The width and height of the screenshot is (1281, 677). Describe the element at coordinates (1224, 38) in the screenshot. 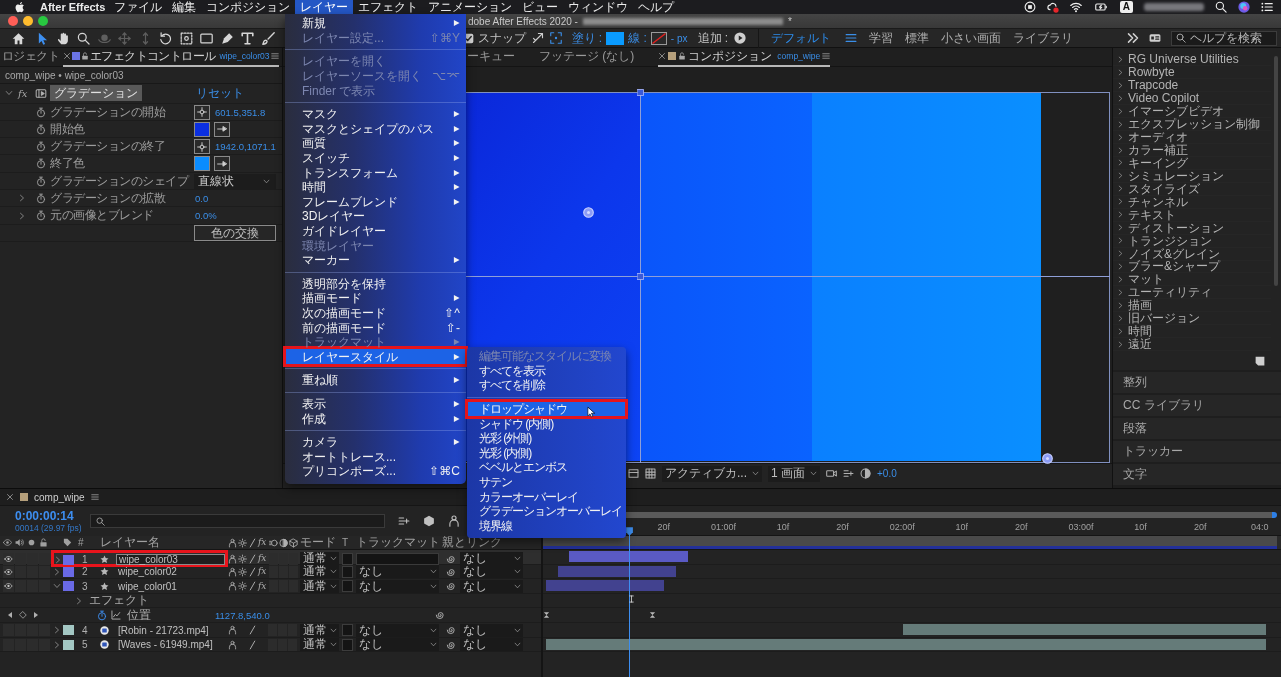

I see `help-search-field: ヘルプを検索` at that location.